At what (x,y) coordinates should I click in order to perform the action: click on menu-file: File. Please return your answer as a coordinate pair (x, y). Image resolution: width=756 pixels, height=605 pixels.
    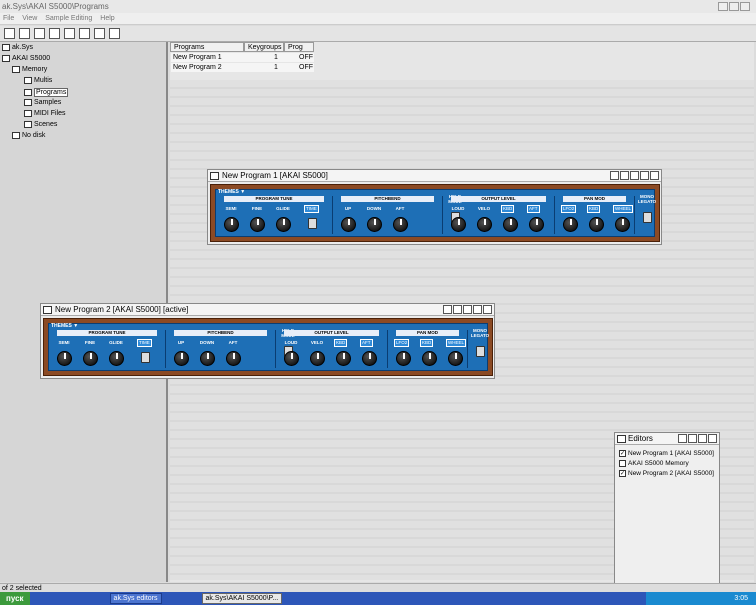
    Looking at the image, I should click on (8, 18).